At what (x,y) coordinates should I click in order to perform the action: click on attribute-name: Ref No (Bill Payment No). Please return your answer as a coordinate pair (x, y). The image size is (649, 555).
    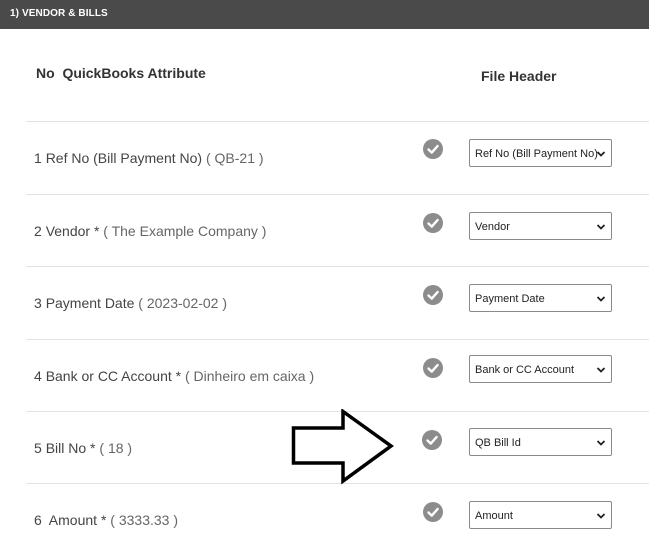
    Looking at the image, I should click on (124, 158).